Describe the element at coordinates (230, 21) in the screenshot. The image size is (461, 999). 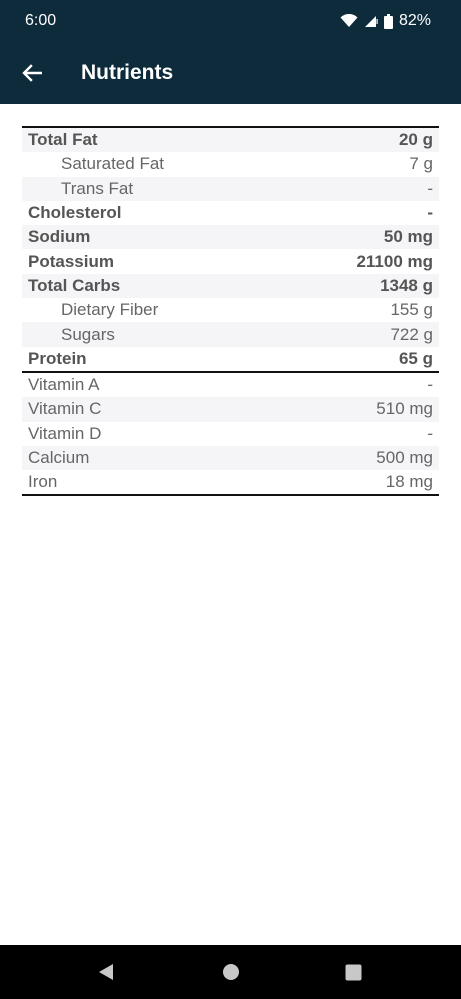
I see `status-bar: 6:00 82%` at that location.